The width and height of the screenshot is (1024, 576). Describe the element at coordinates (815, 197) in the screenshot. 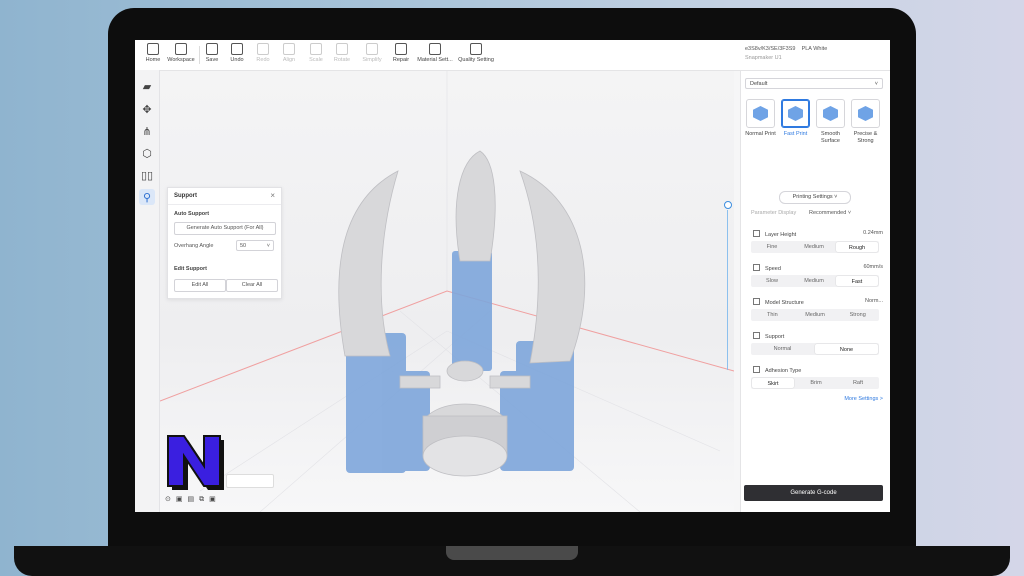

I see `printing-settings-button: Printing Settings ˅` at that location.